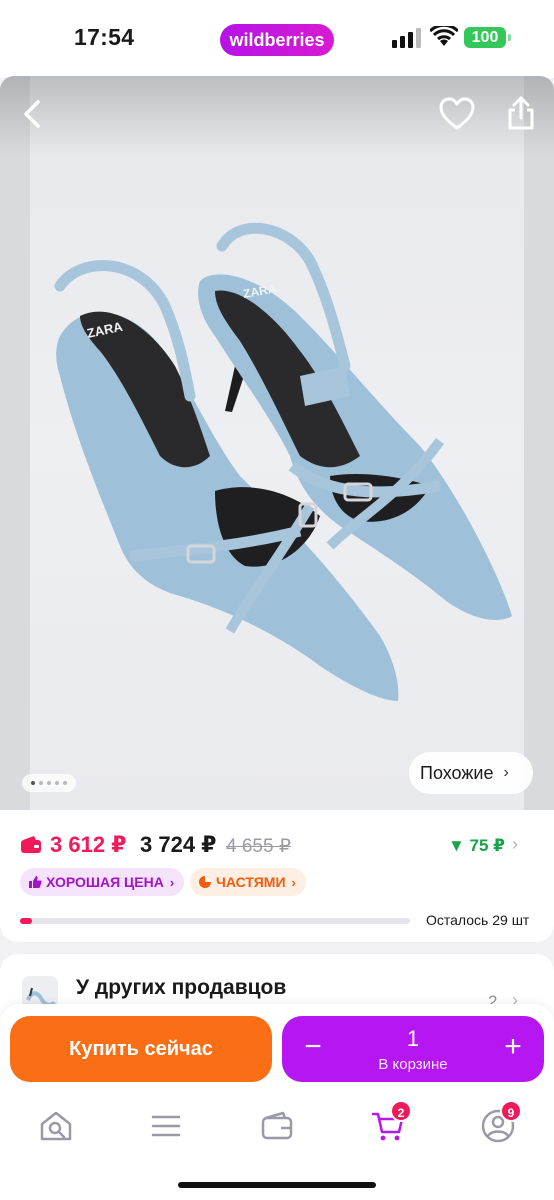  What do you see at coordinates (457, 114) in the screenshot?
I see `heart-icon` at bounding box center [457, 114].